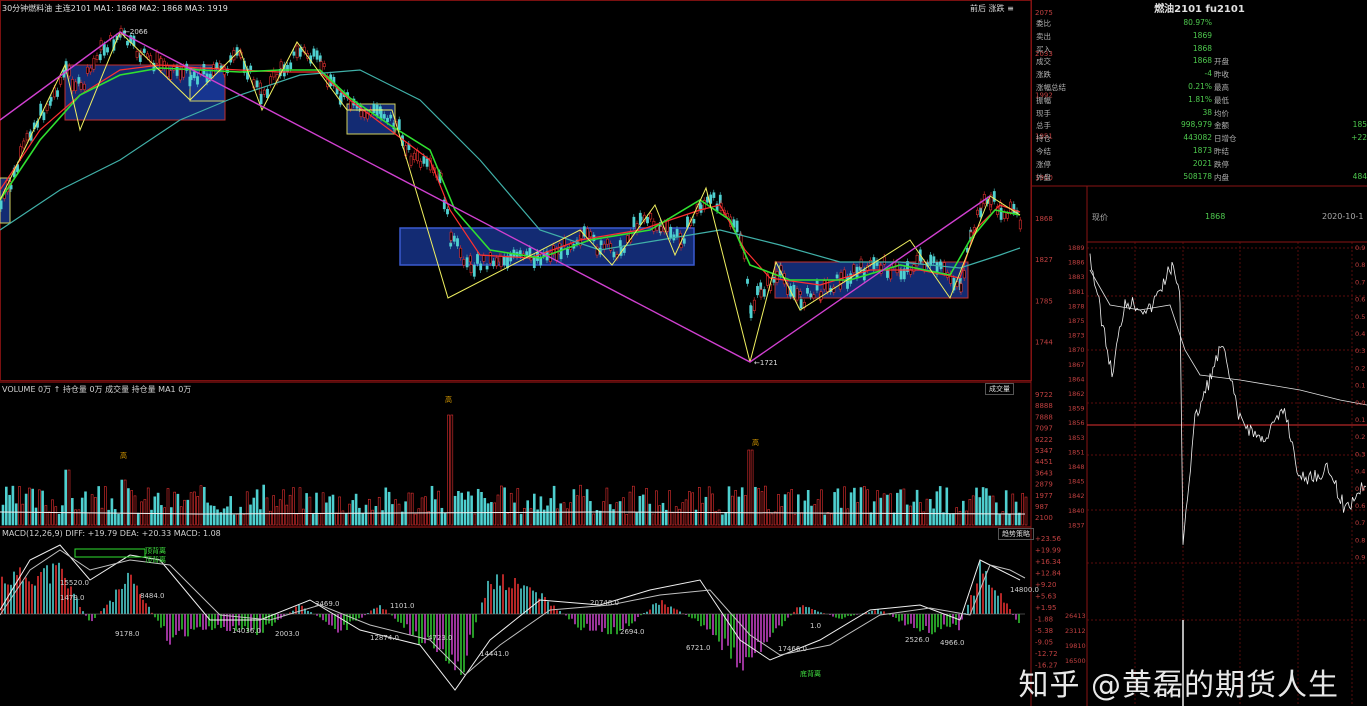 The height and width of the screenshot is (706, 1367). What do you see at coordinates (1075, 646) in the screenshot?
I see `mini-volume-tick: 19810` at bounding box center [1075, 646].